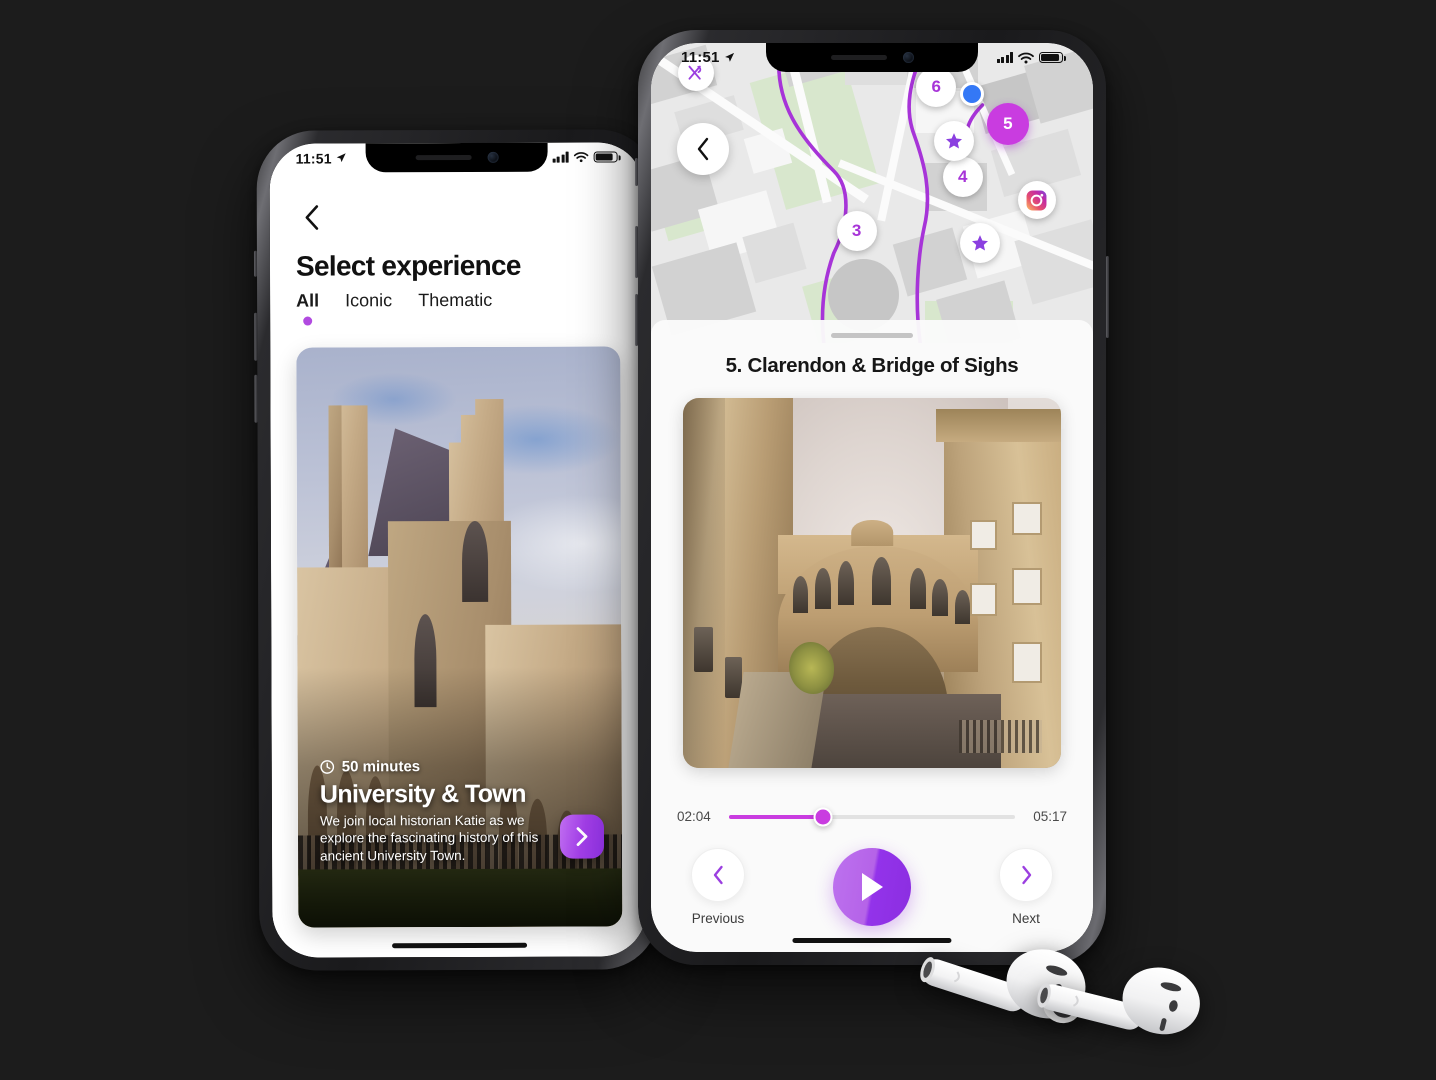 Image resolution: width=1436 pixels, height=1080 pixels. I want to click on next-button: Next, so click(1026, 887).